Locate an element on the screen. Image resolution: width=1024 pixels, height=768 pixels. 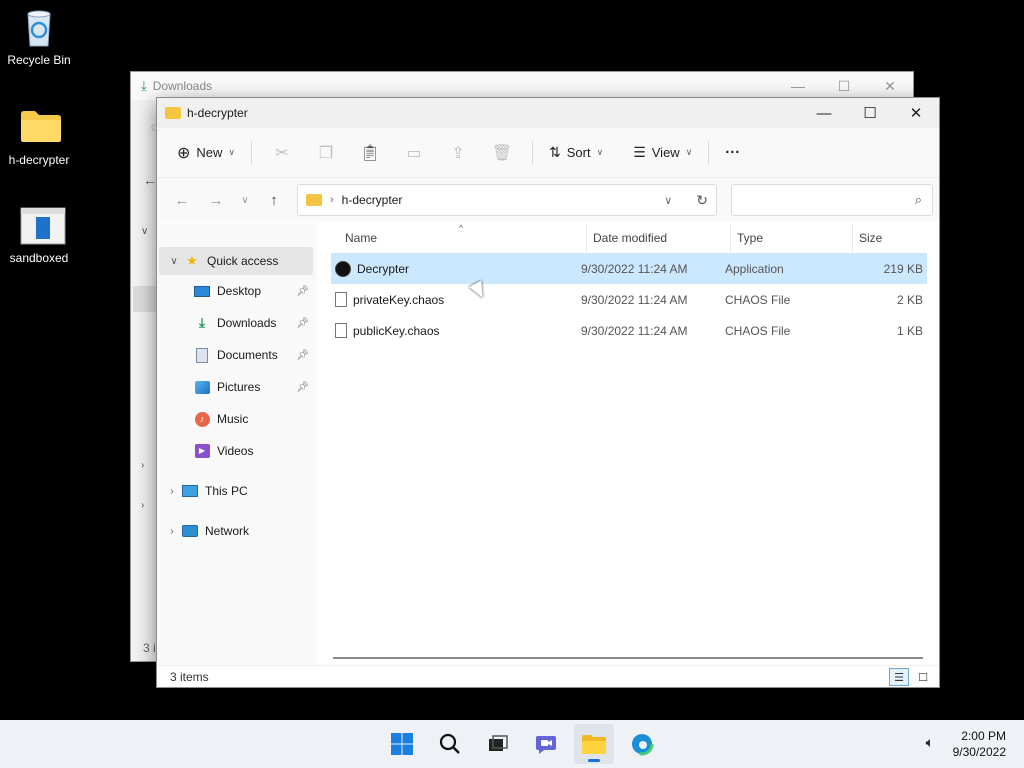
rename-icon: ▭ is located at coordinates (414, 153).